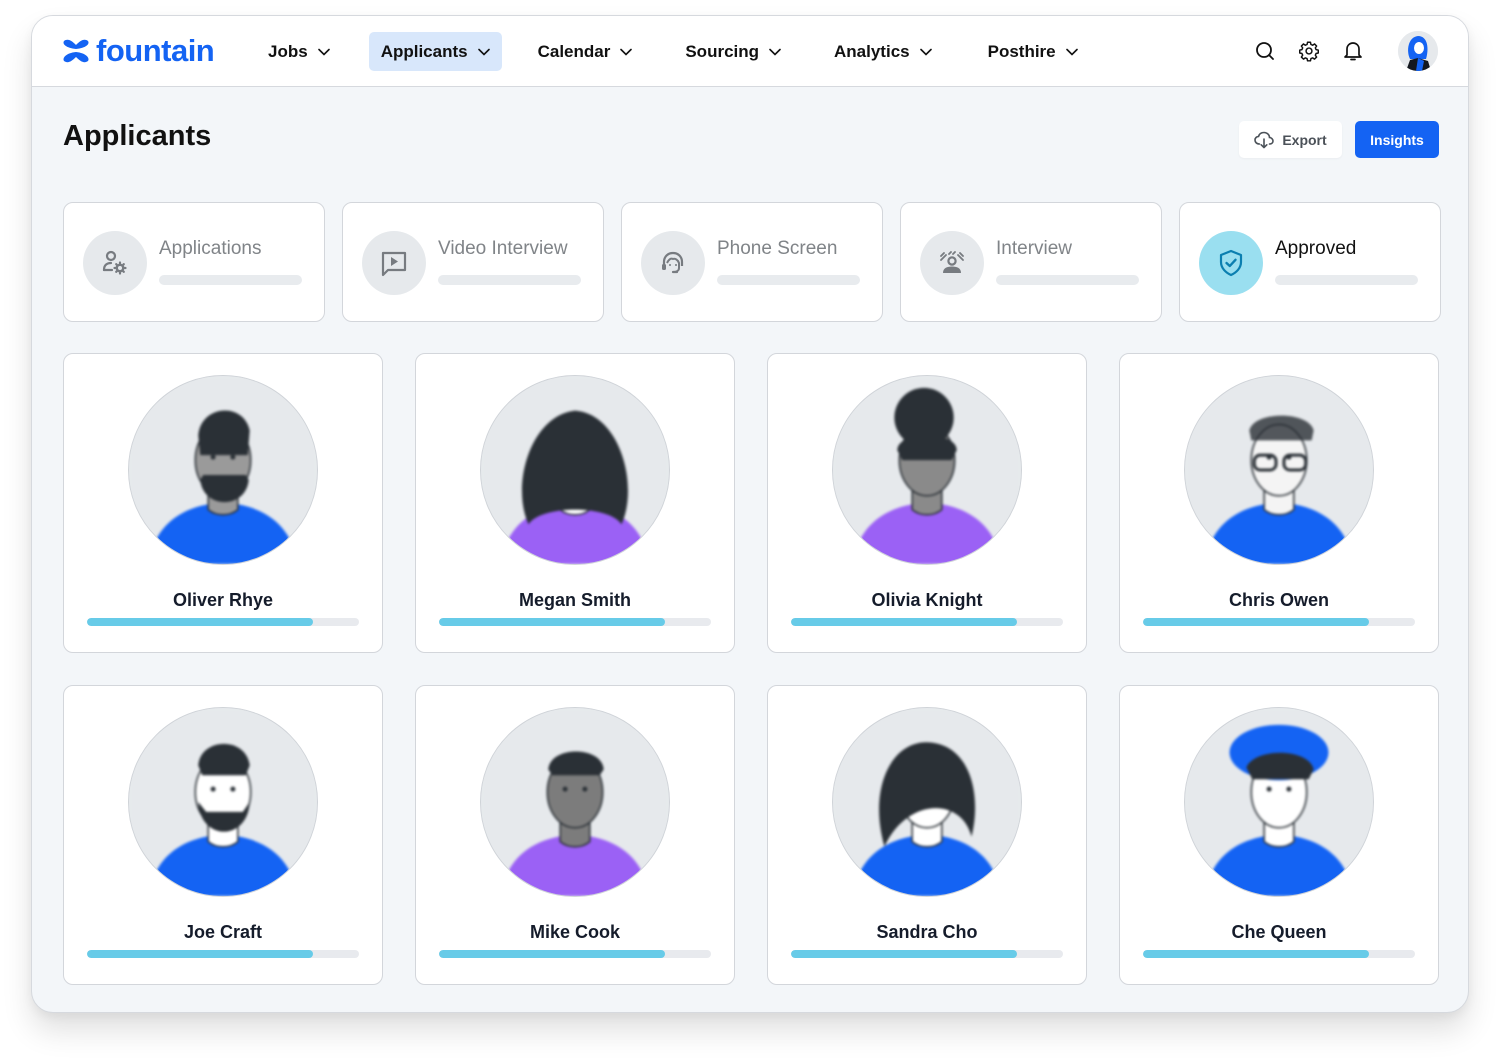 This screenshot has height=1060, width=1500. Describe the element at coordinates (1316, 248) in the screenshot. I see `stage-label: Approved` at that location.